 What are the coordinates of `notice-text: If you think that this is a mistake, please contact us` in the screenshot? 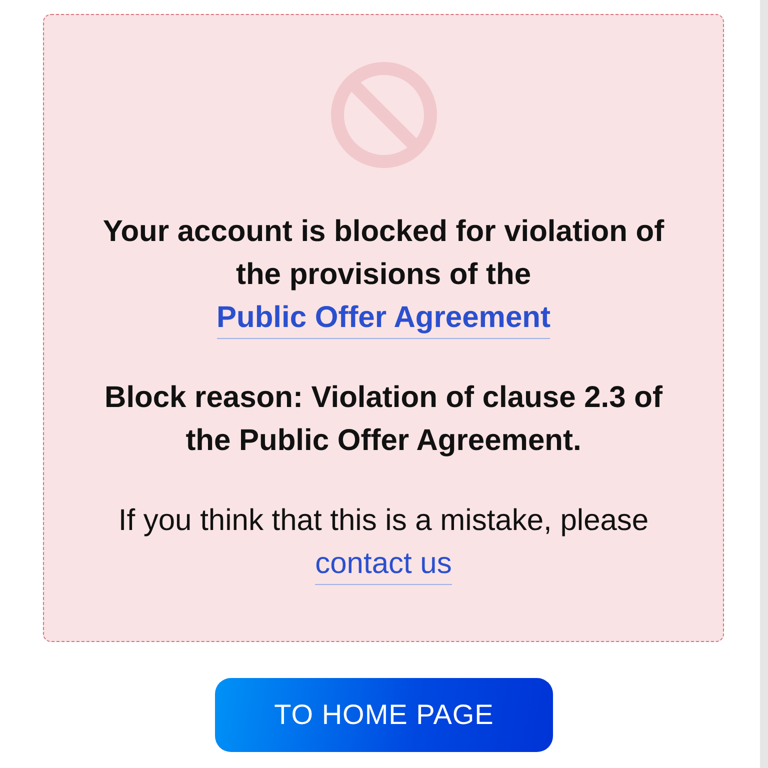 It's located at (383, 542).